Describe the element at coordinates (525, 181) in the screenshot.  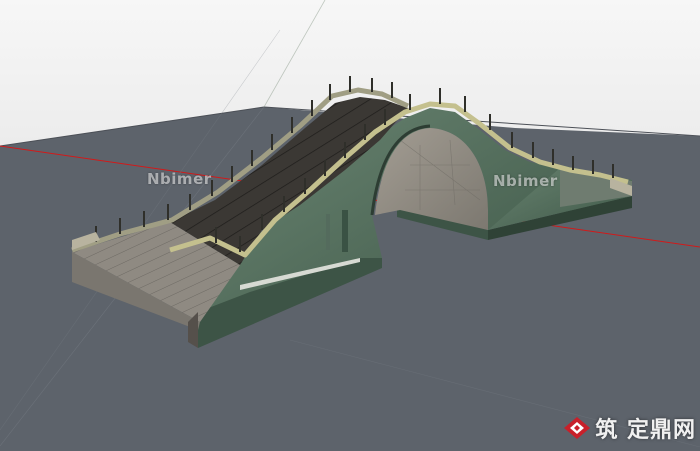
I see `watermark-right: Nbimer` at that location.